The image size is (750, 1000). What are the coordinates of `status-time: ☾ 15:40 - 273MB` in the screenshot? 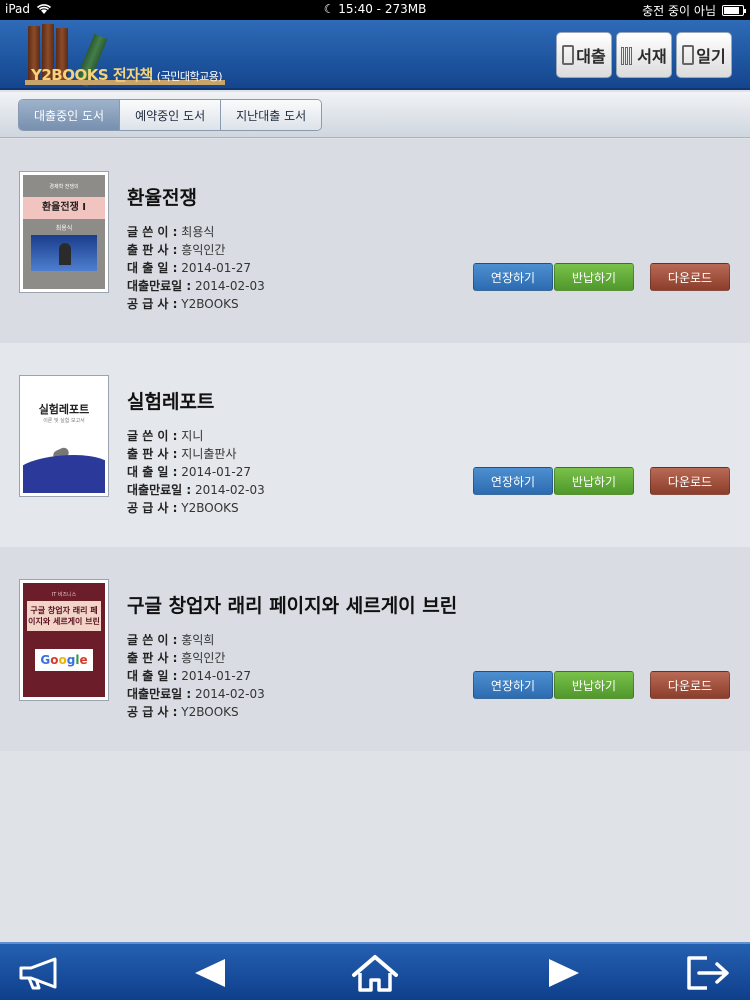 It's located at (375, 9).